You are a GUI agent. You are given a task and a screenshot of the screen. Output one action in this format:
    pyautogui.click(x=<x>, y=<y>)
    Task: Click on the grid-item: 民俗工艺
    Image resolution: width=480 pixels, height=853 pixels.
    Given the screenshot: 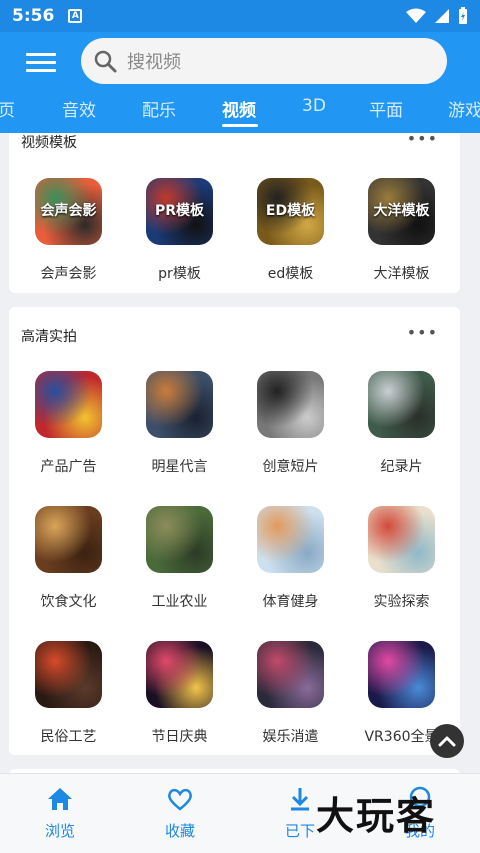 What is the action you would take?
    pyautogui.click(x=68, y=693)
    